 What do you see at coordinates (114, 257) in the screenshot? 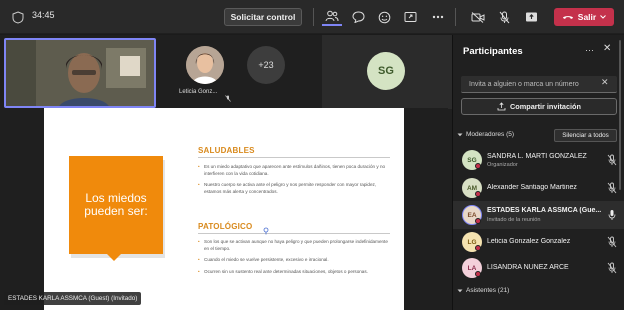
I see `slide-callout-pointer` at bounding box center [114, 257].